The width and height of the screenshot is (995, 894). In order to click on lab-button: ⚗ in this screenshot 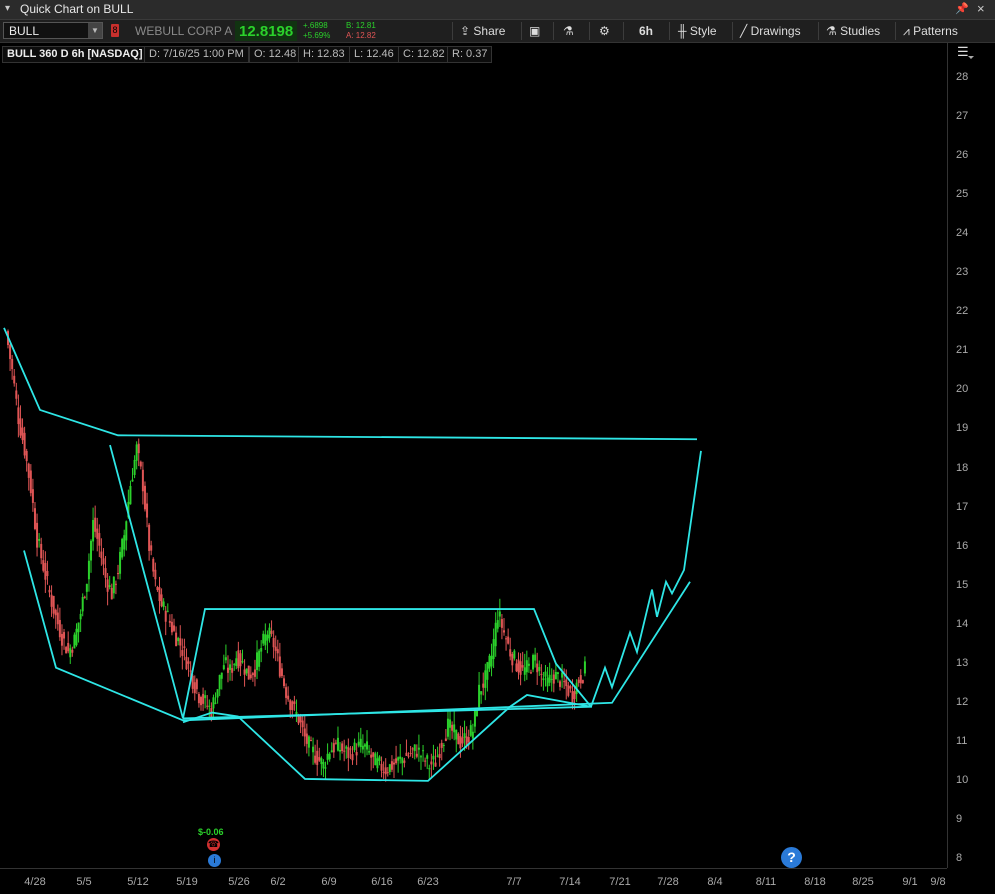, I will do `click(568, 31)`.